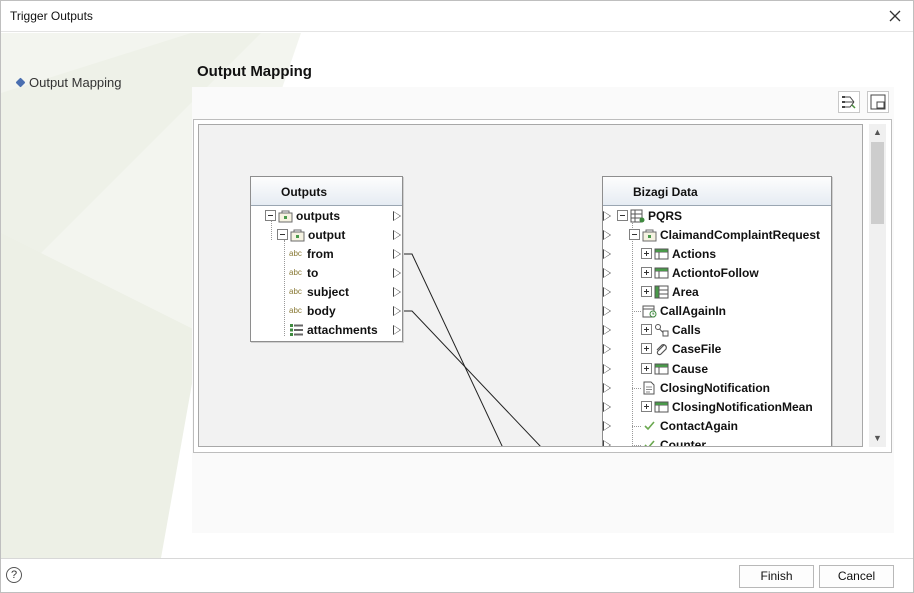 The width and height of the screenshot is (914, 593). Describe the element at coordinates (697, 348) in the screenshot. I see `target-row-label: CaseFile` at that location.